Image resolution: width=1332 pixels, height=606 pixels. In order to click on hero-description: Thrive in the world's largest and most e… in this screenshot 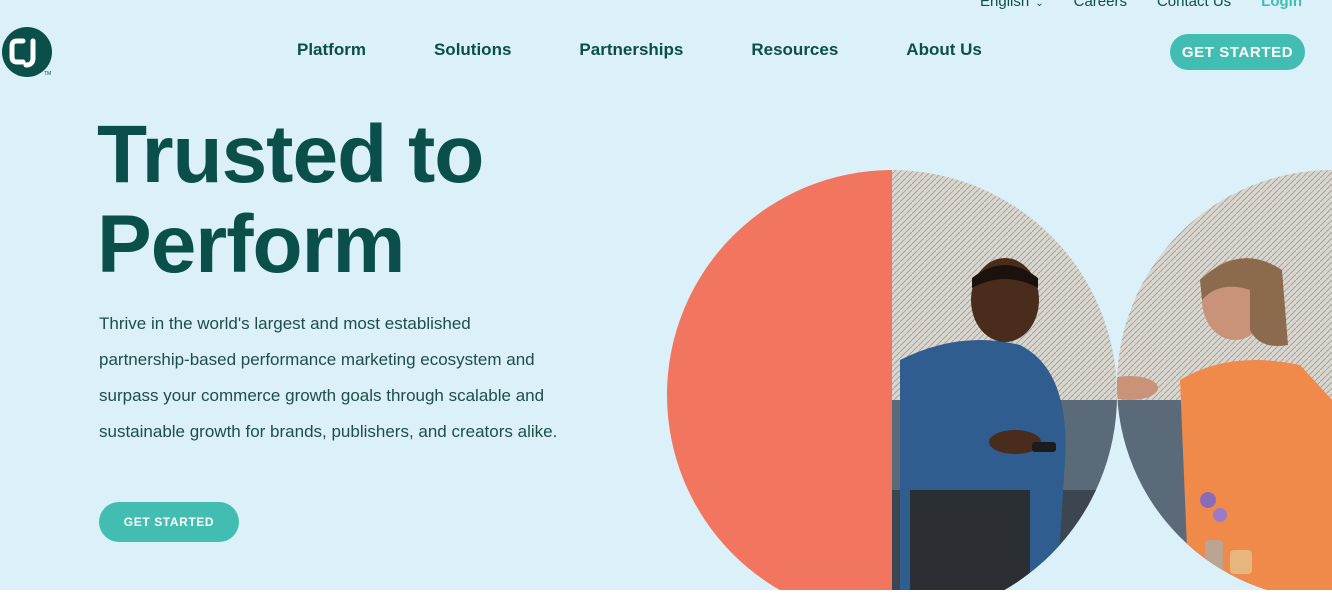, I will do `click(328, 377)`.